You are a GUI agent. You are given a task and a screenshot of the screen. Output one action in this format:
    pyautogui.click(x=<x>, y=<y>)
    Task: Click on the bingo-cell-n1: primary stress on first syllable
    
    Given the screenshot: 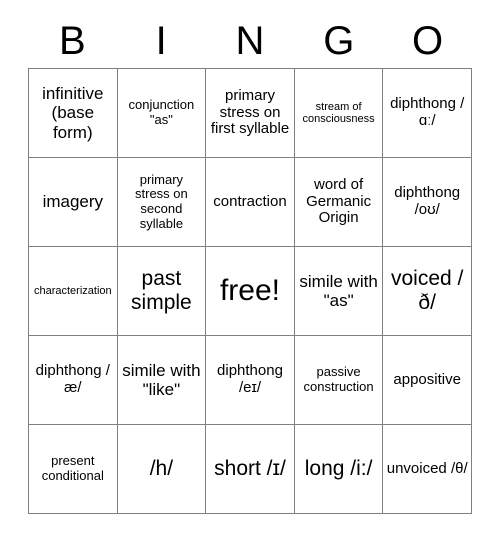 What is the action you would take?
    pyautogui.click(x=250, y=113)
    